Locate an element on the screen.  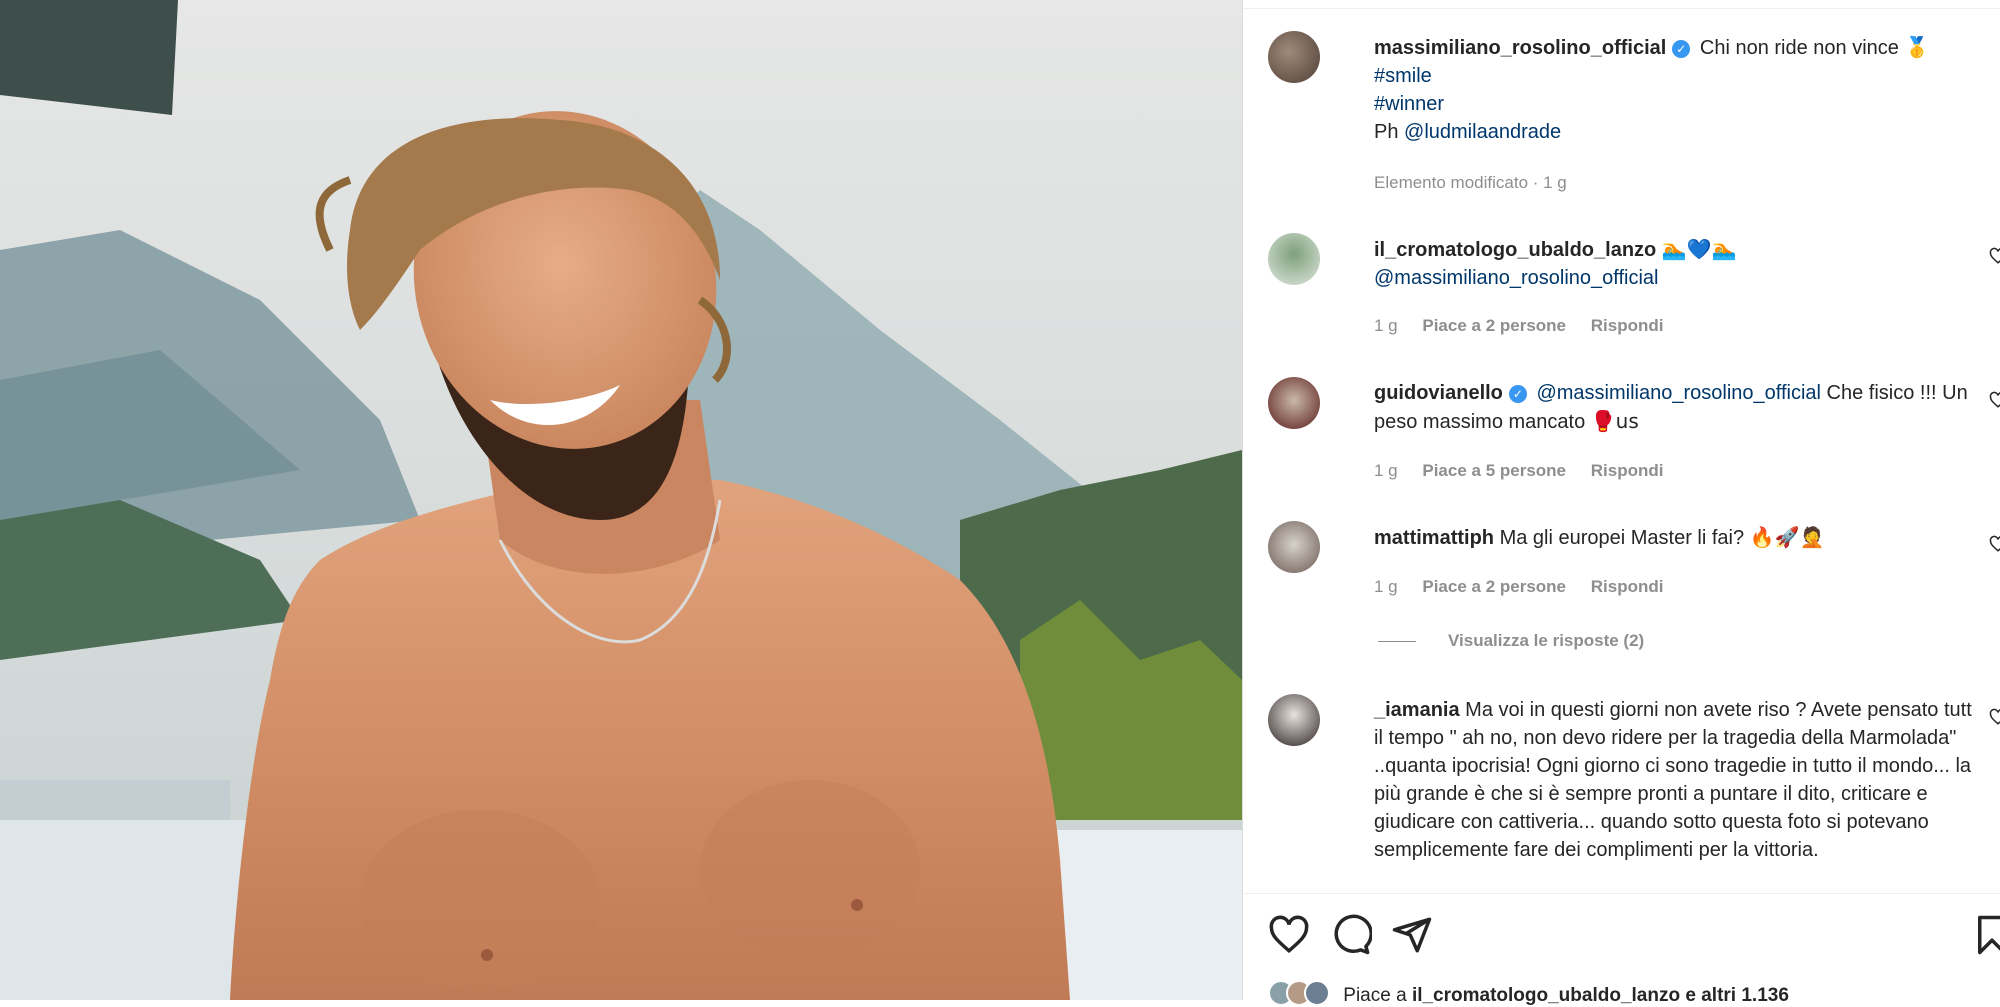
comment-emoji: 🥊us is located at coordinates (1614, 421).